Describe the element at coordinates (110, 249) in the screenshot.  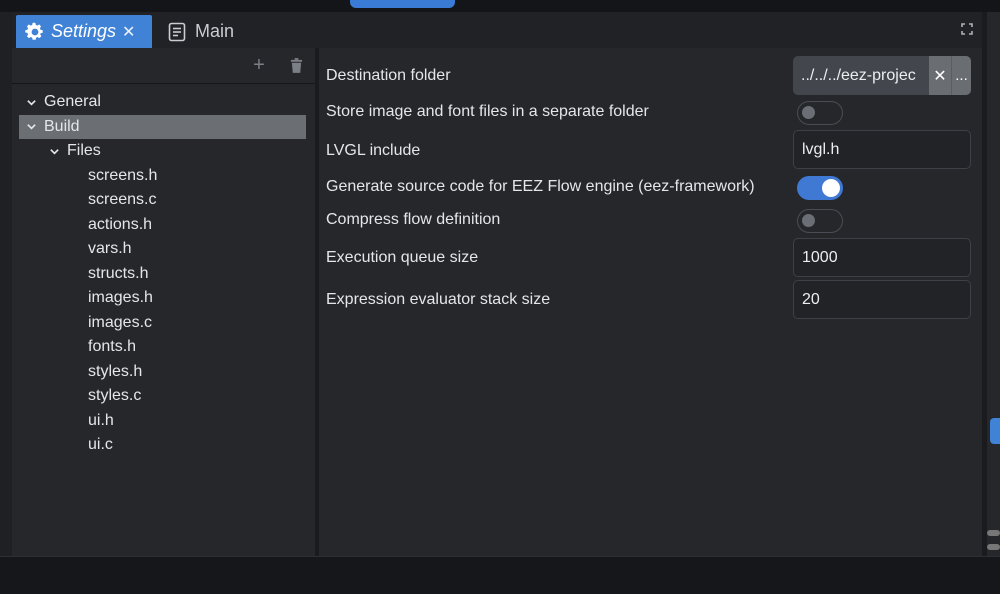
I see `tree-item-label: vars.h` at that location.